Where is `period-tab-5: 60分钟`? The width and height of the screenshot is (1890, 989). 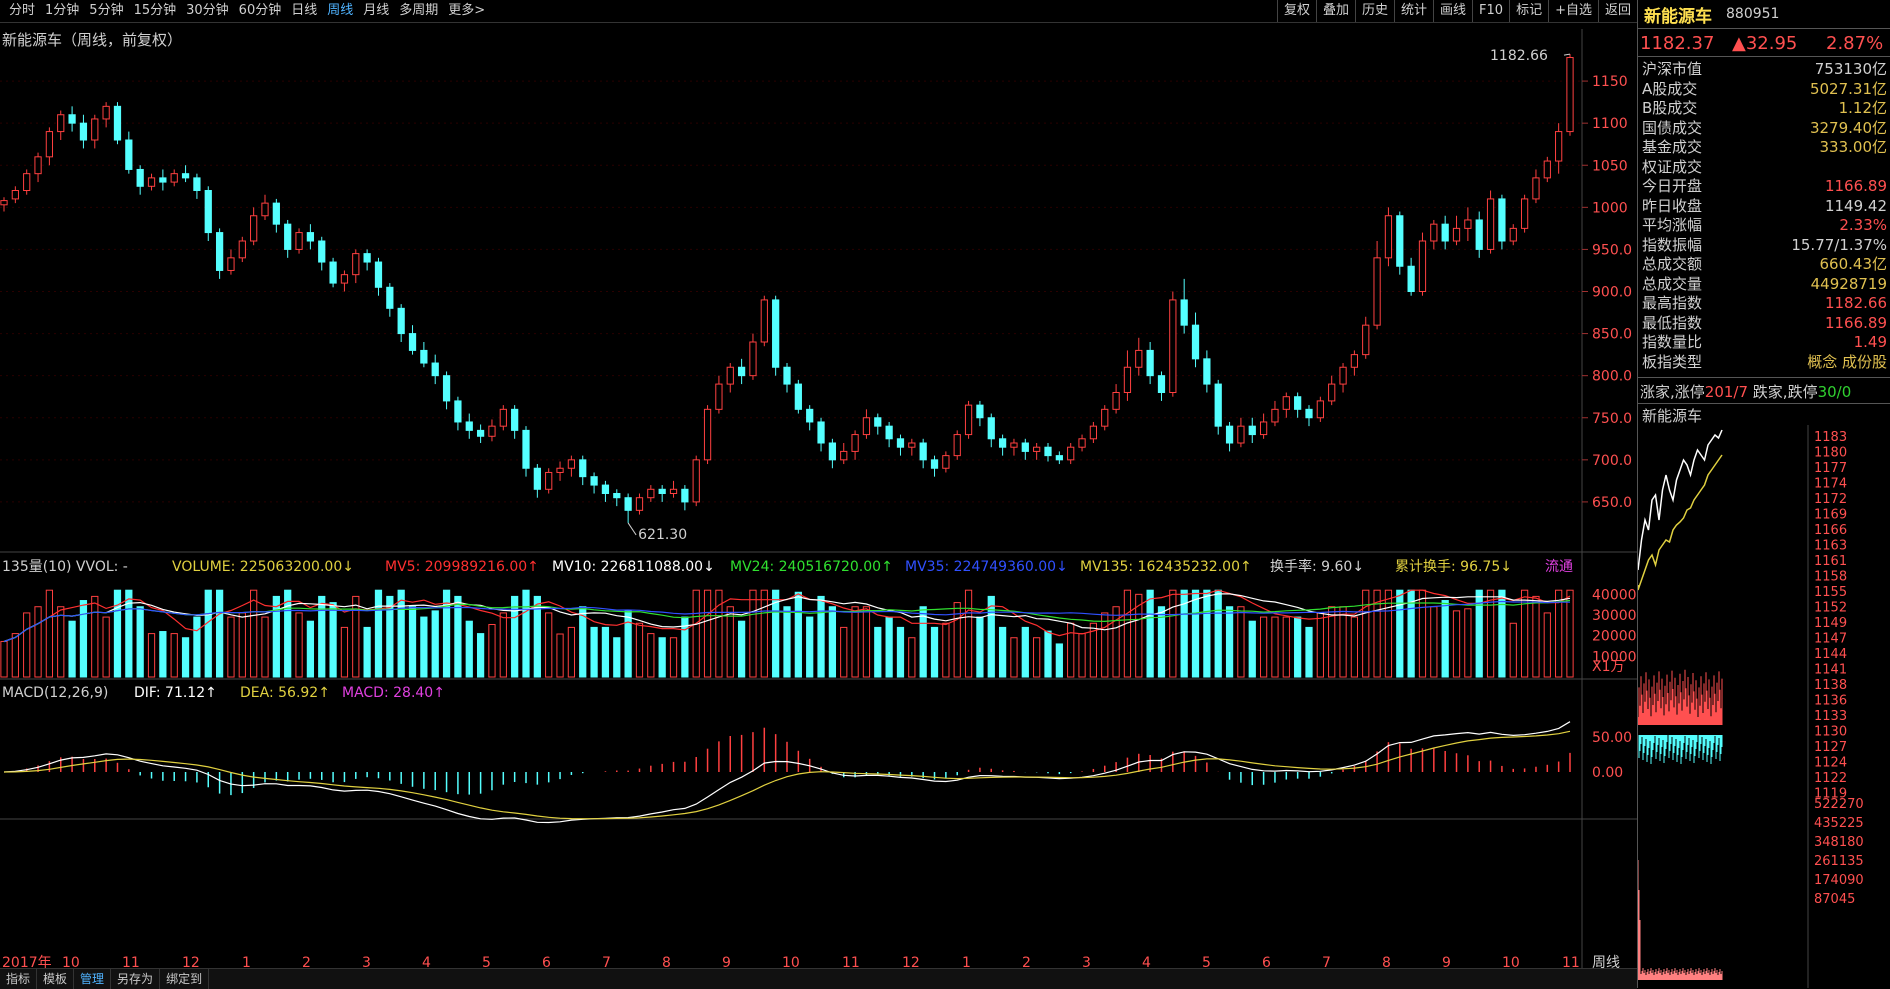 period-tab-5: 60分钟 is located at coordinates (260, 11).